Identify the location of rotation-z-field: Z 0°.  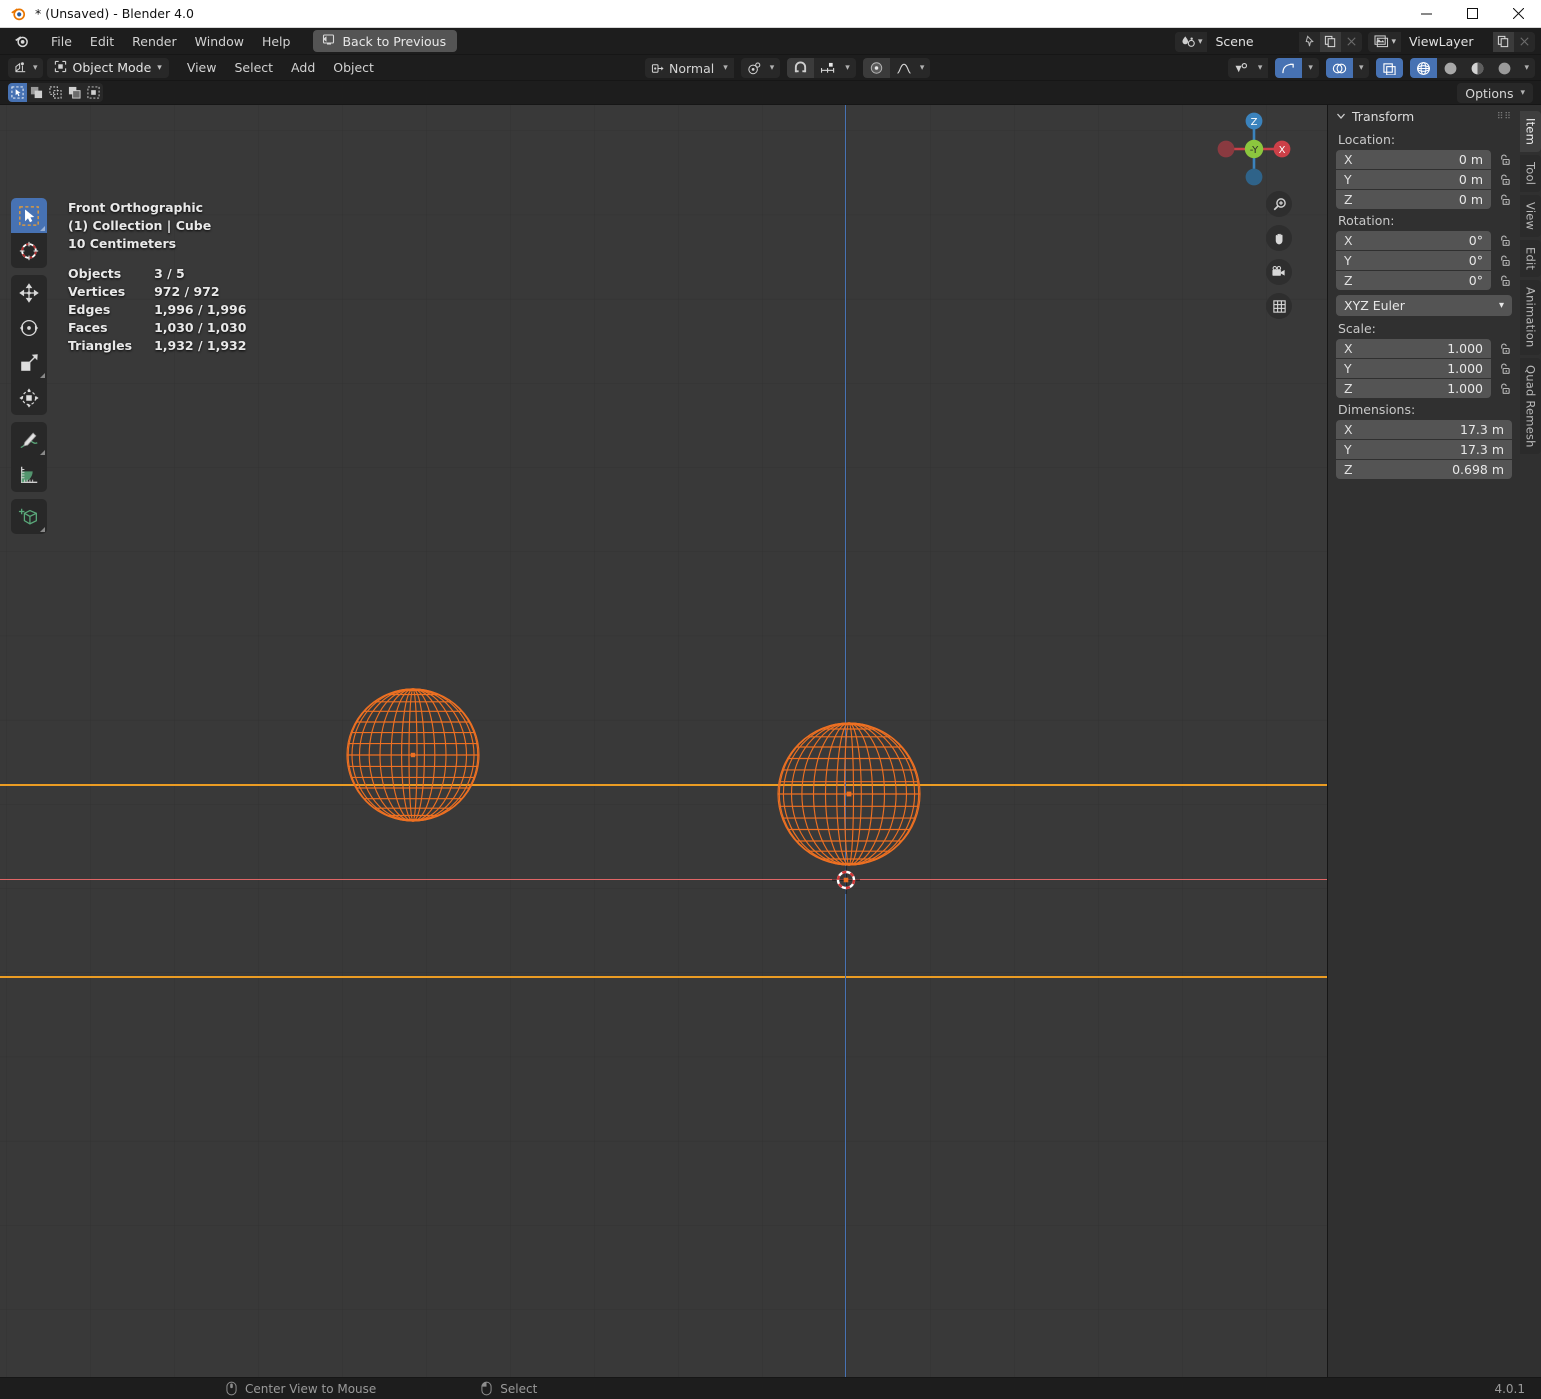
(1413, 280).